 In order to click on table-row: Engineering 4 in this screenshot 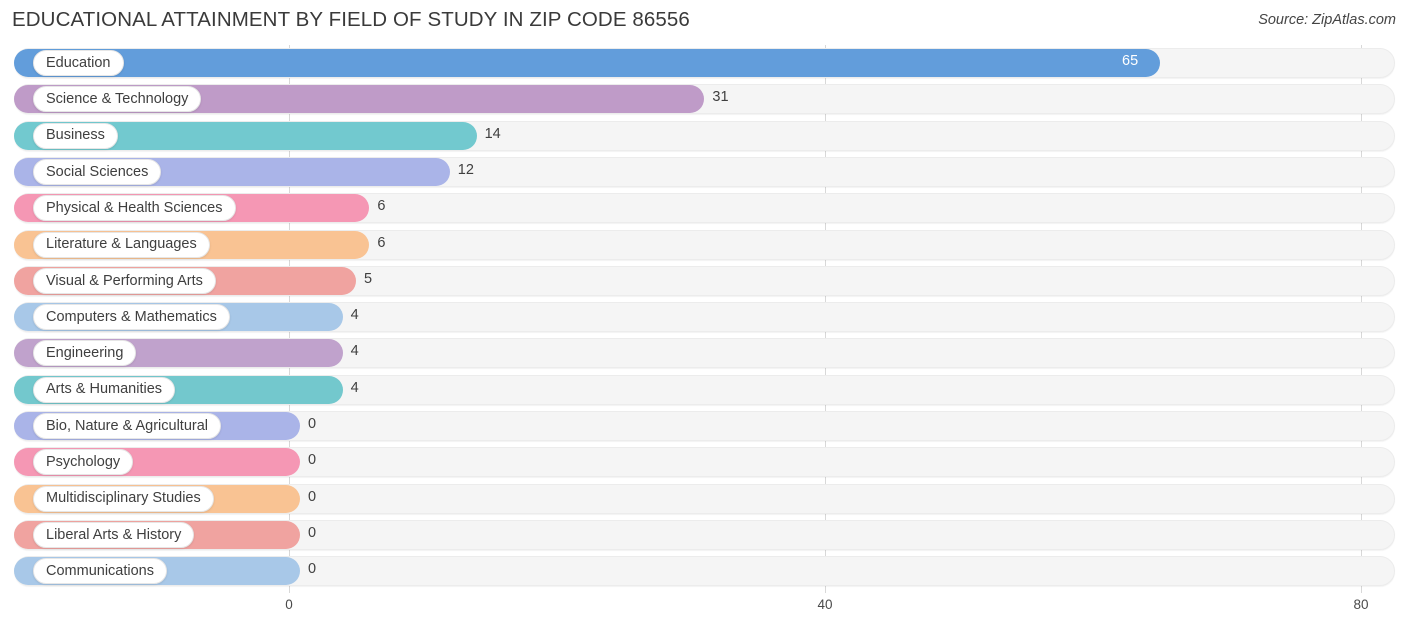, I will do `click(703, 353)`.